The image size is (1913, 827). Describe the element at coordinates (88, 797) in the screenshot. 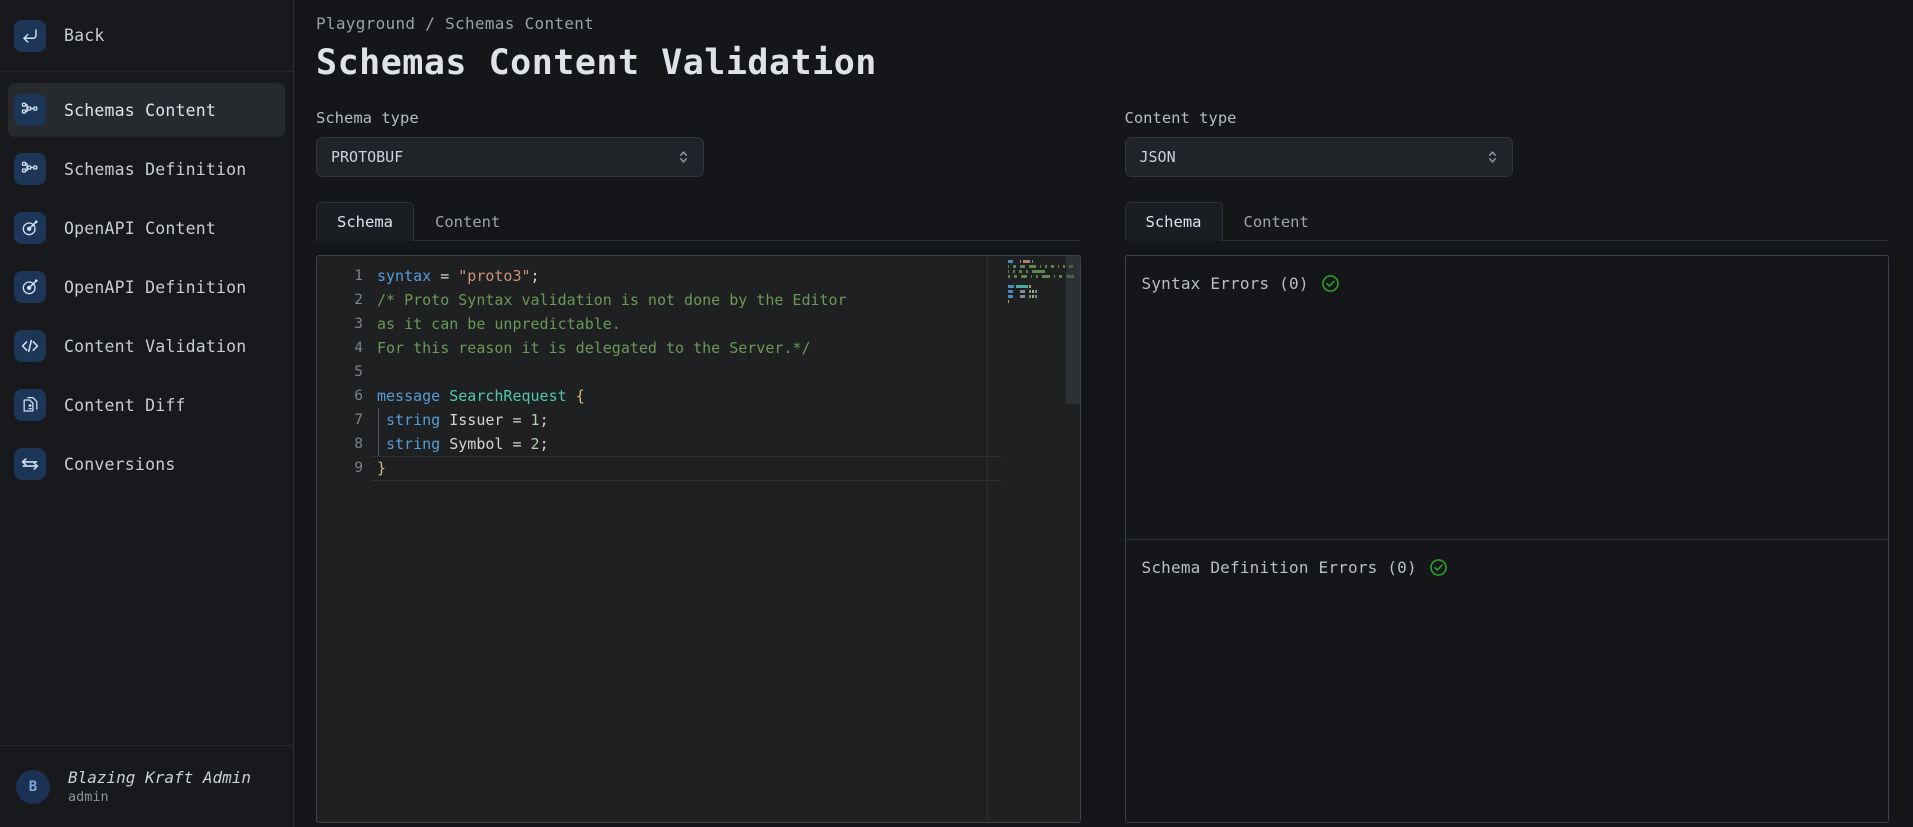

I see `user-role: admin` at that location.